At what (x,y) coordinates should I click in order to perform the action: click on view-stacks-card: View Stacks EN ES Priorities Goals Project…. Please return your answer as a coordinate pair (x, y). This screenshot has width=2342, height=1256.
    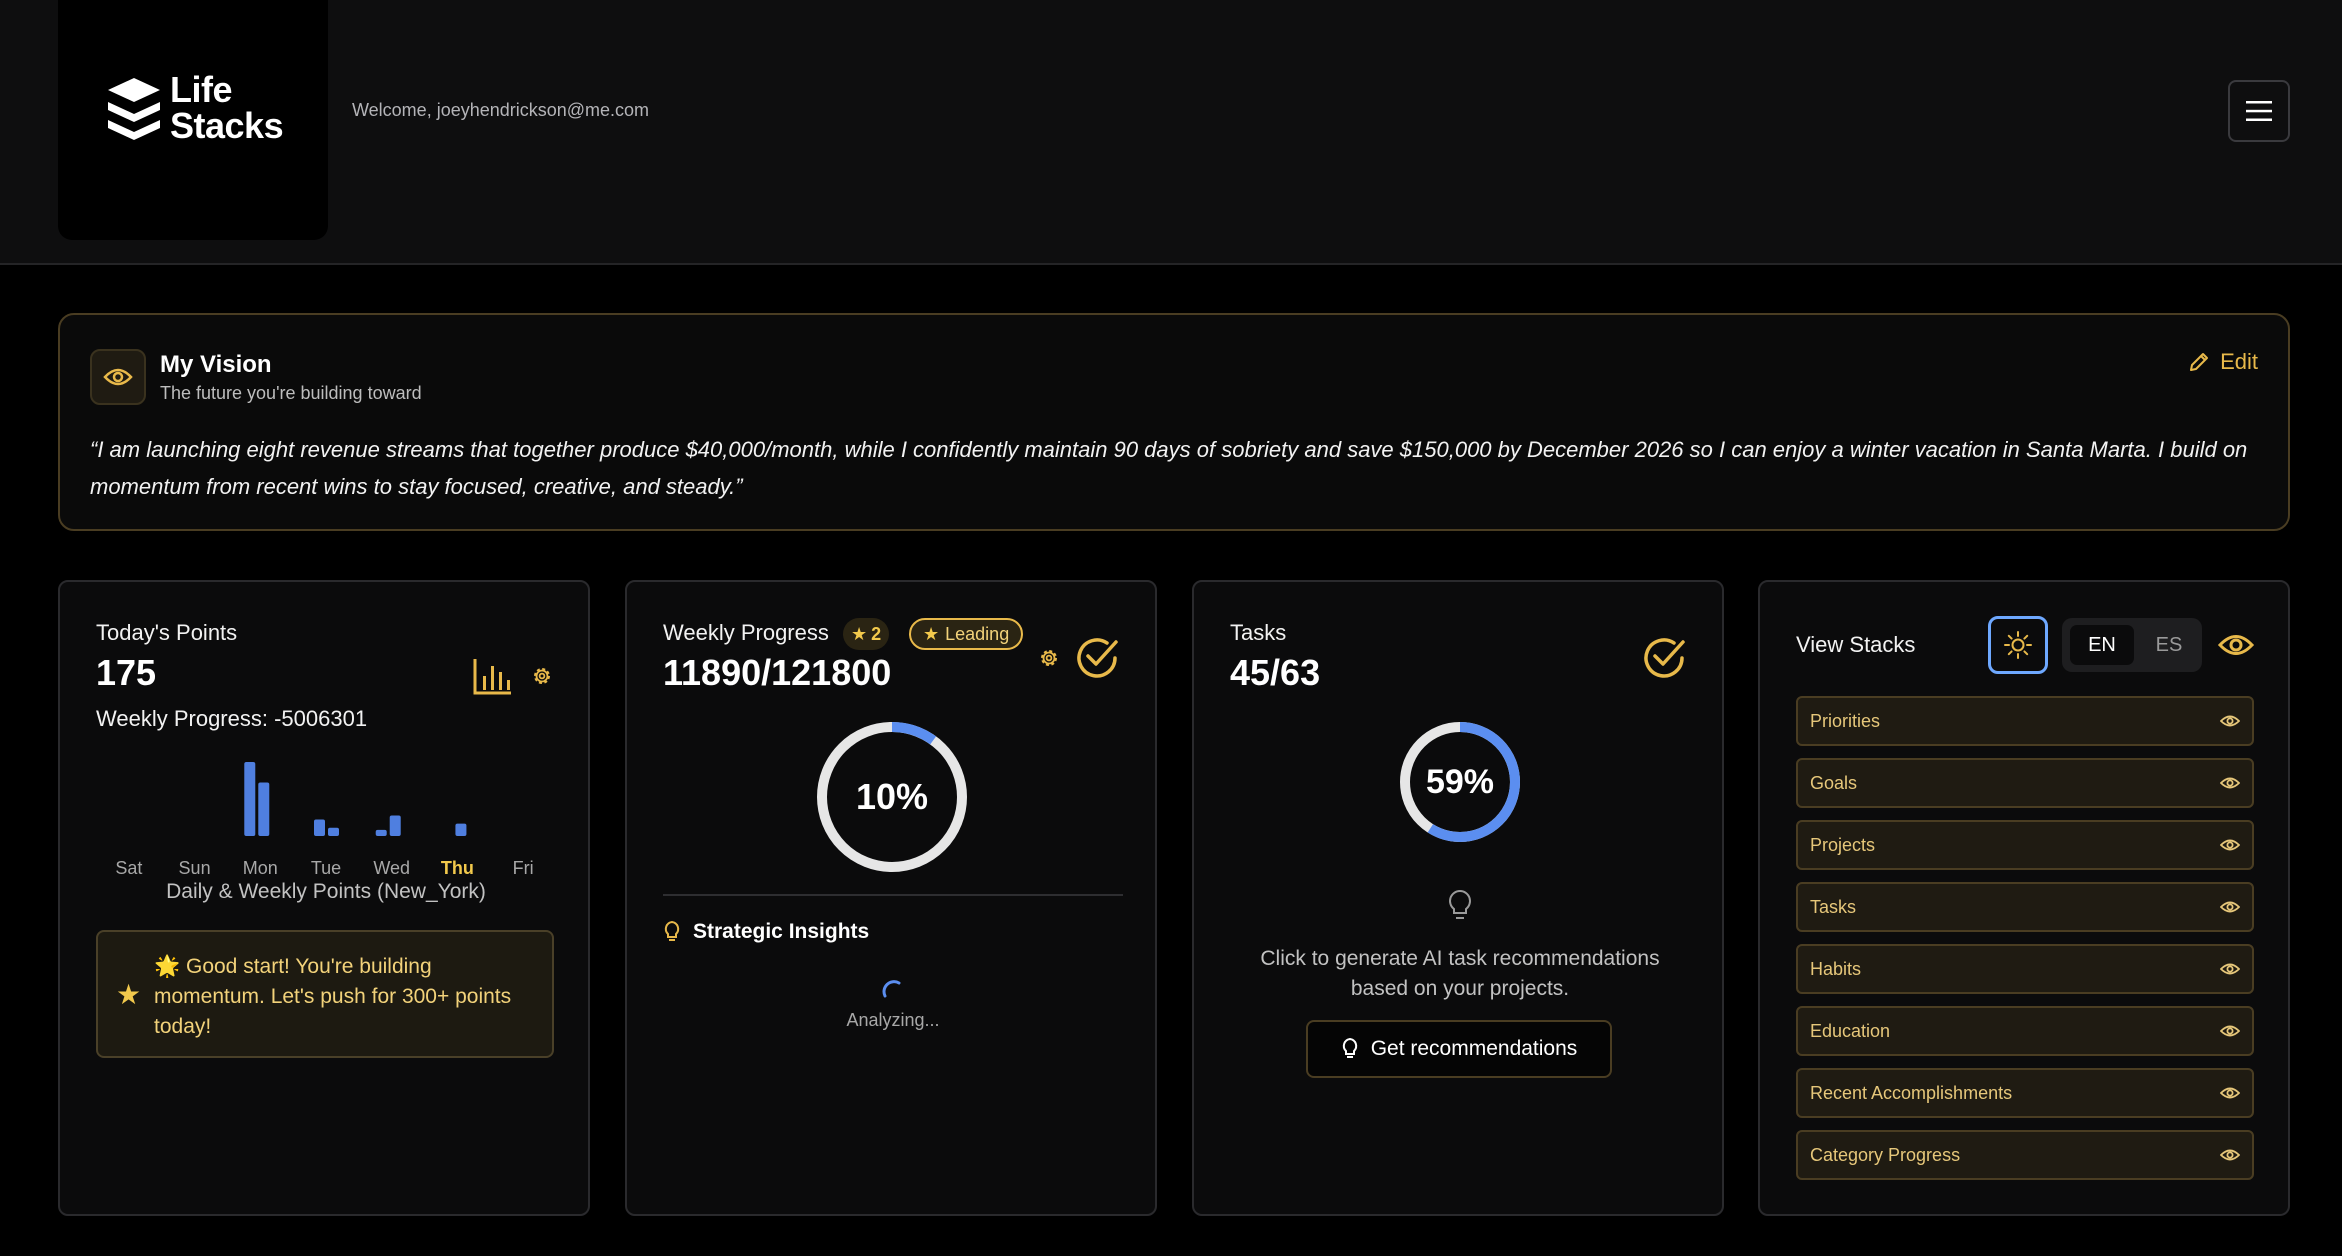
    Looking at the image, I should click on (2024, 898).